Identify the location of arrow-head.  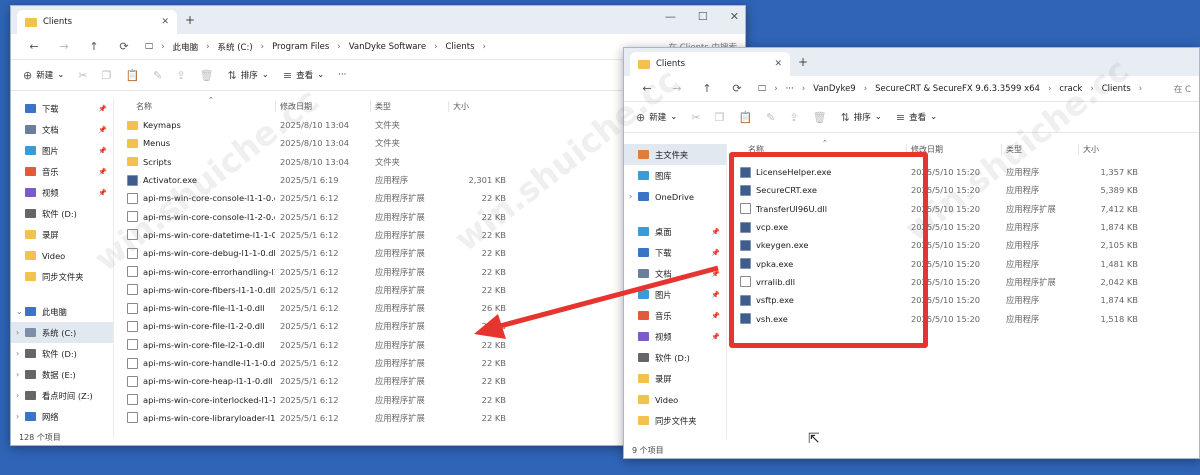
(490, 326).